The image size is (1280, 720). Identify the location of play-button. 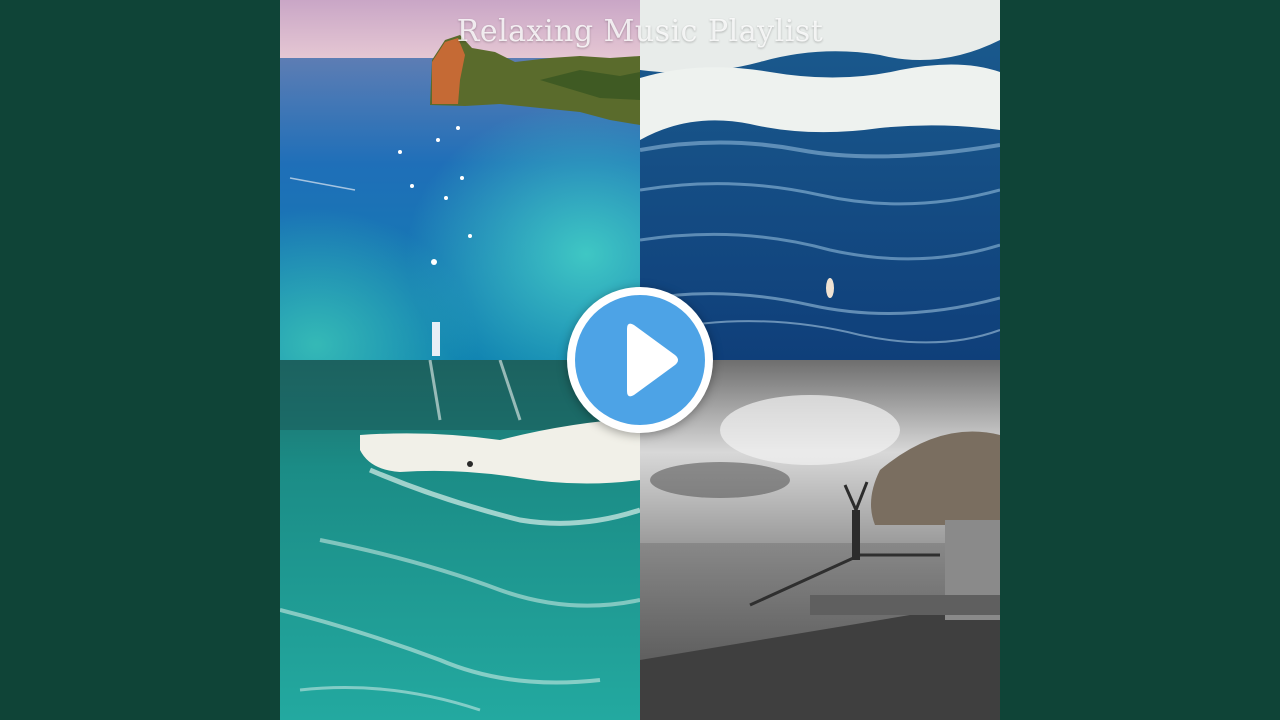
(640, 360).